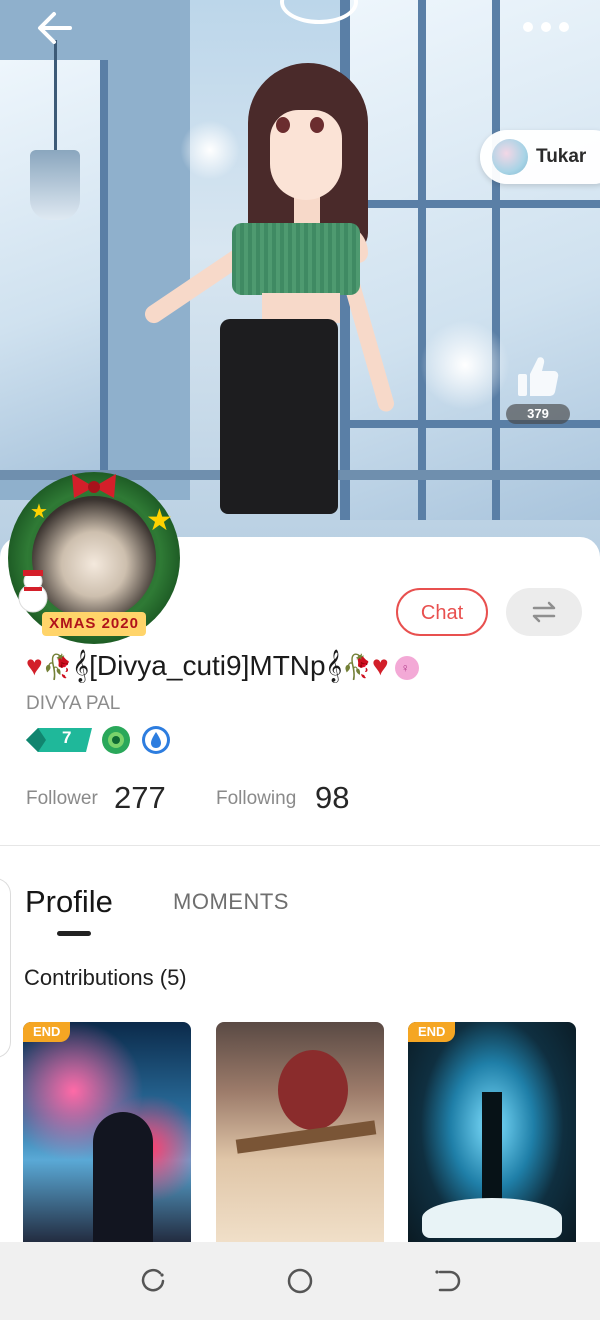  I want to click on xmas-frame-label: XMAS 2020, so click(94, 624).